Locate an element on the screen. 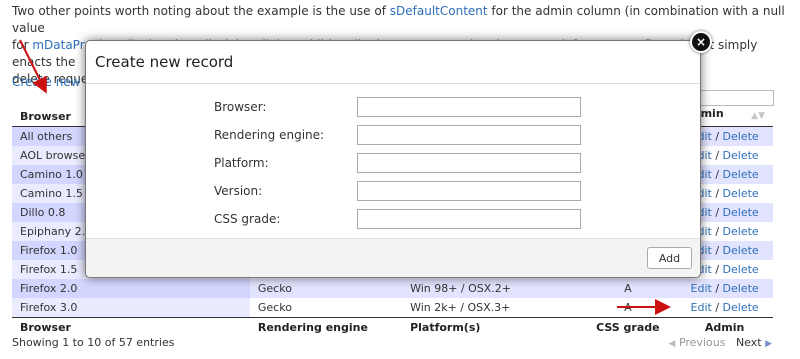 The width and height of the screenshot is (800, 359). cell-platform: Win 98+ / OSX.2+ is located at coordinates (491, 288).